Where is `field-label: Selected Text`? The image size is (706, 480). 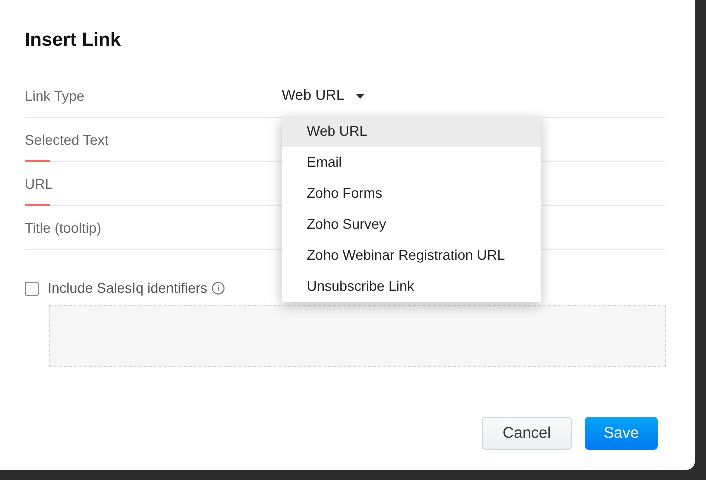
field-label: Selected Text is located at coordinates (67, 140).